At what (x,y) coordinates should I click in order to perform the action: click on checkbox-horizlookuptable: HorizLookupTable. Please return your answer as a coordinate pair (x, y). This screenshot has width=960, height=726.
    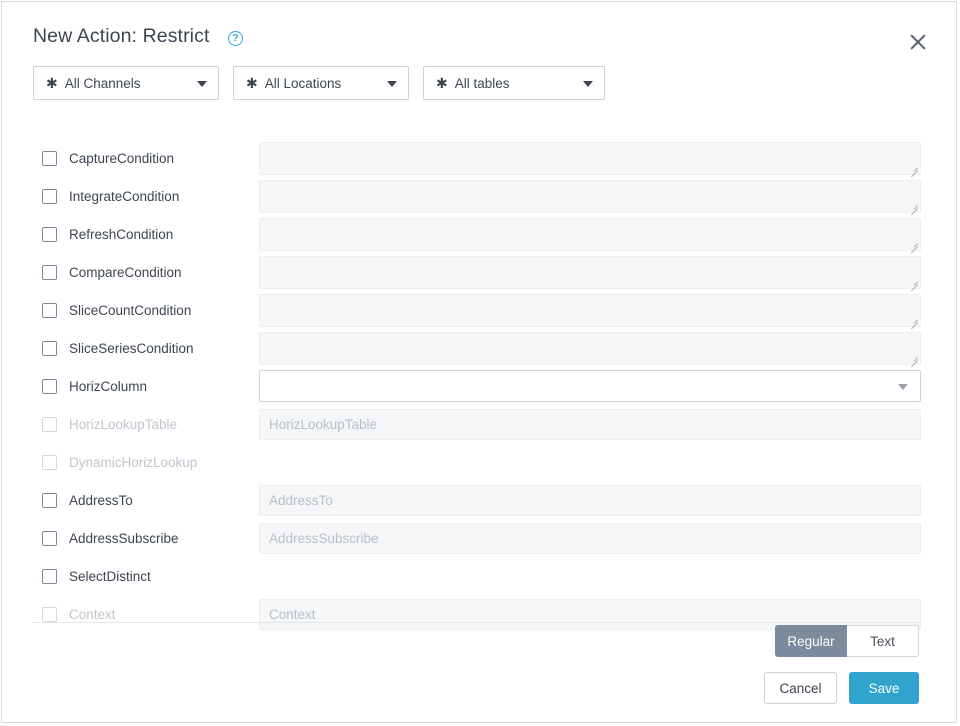
    Looking at the image, I should click on (109, 424).